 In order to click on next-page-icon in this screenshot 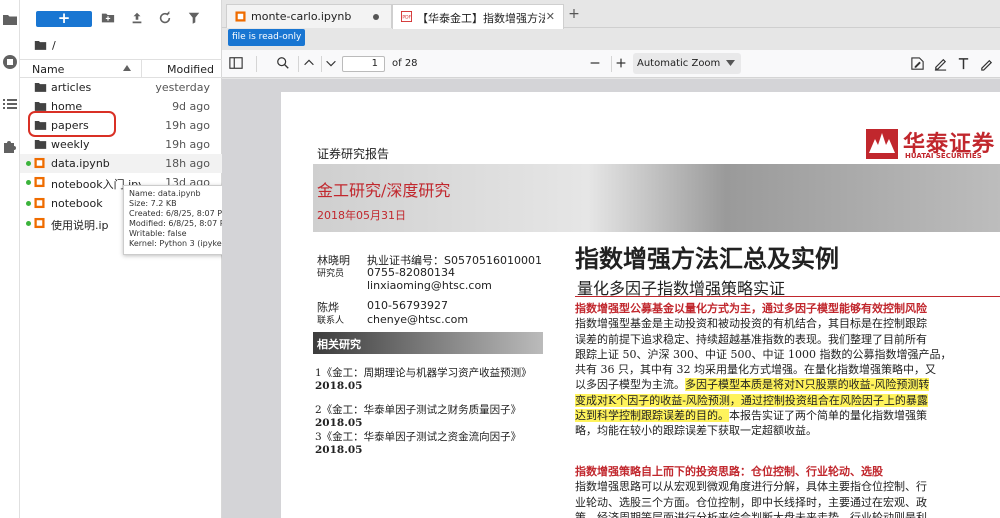, I will do `click(332, 64)`.